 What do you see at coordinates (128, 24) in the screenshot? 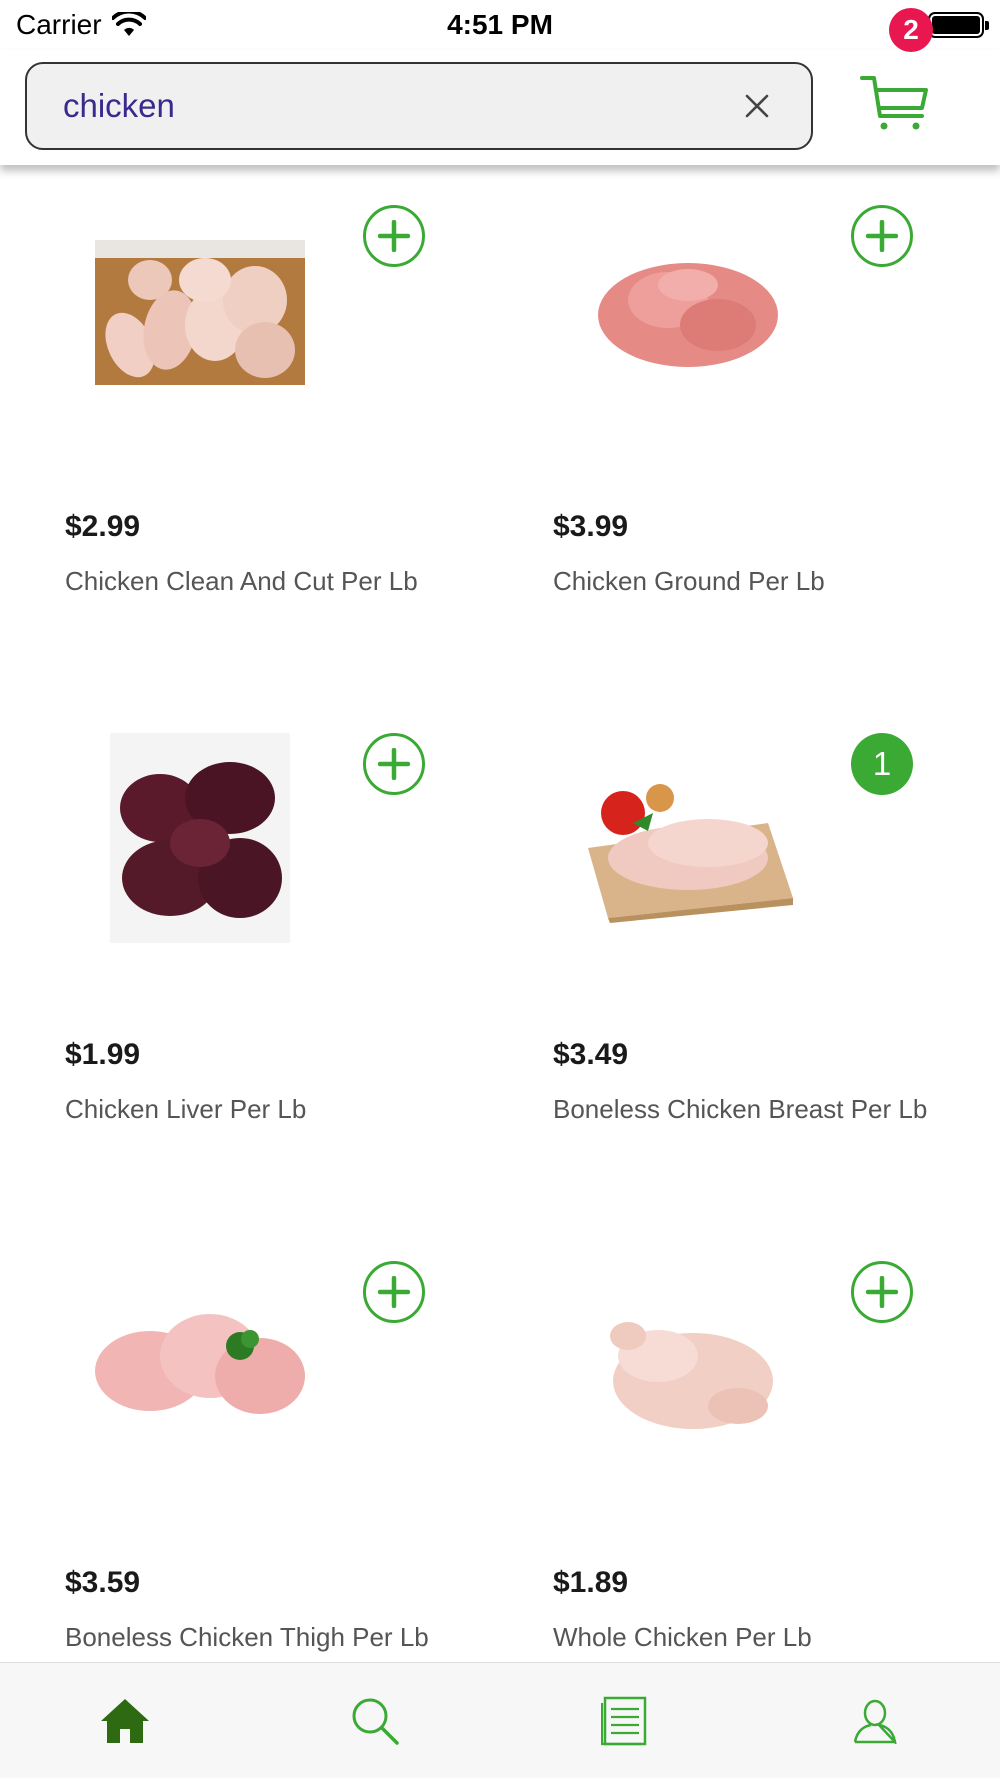
I see `wifi-icon` at bounding box center [128, 24].